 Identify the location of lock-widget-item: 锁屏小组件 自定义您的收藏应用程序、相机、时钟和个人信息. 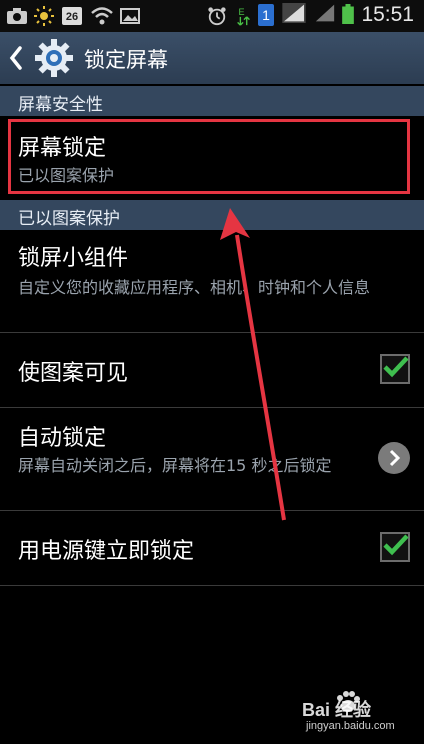
(212, 281).